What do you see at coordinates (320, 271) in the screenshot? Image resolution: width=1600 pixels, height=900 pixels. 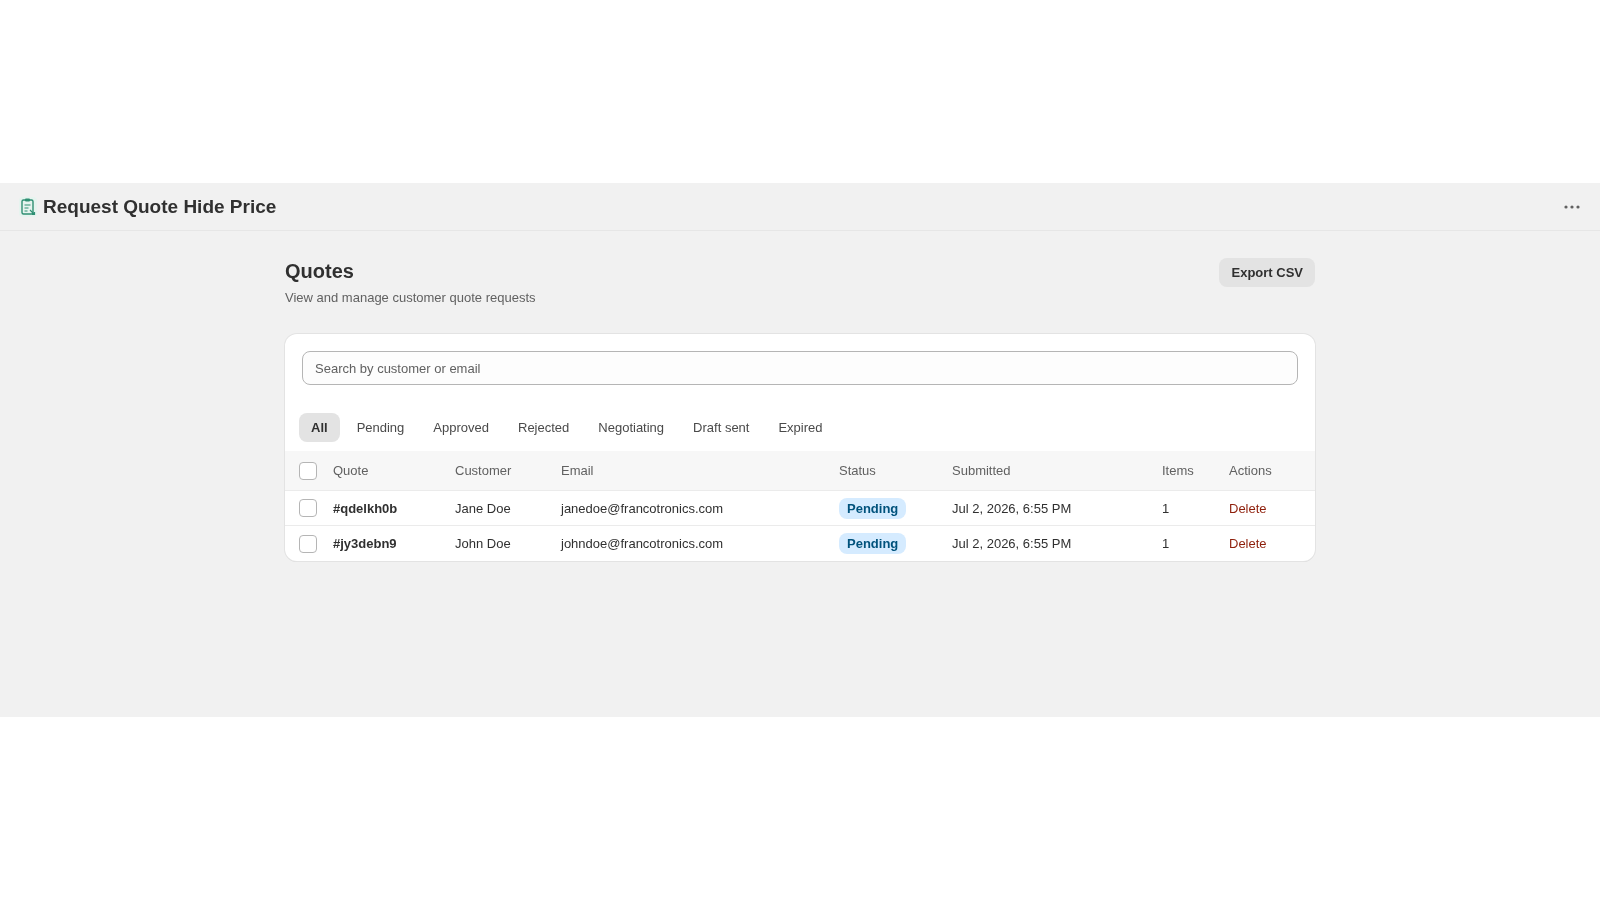 I see `page-title: Quotes` at bounding box center [320, 271].